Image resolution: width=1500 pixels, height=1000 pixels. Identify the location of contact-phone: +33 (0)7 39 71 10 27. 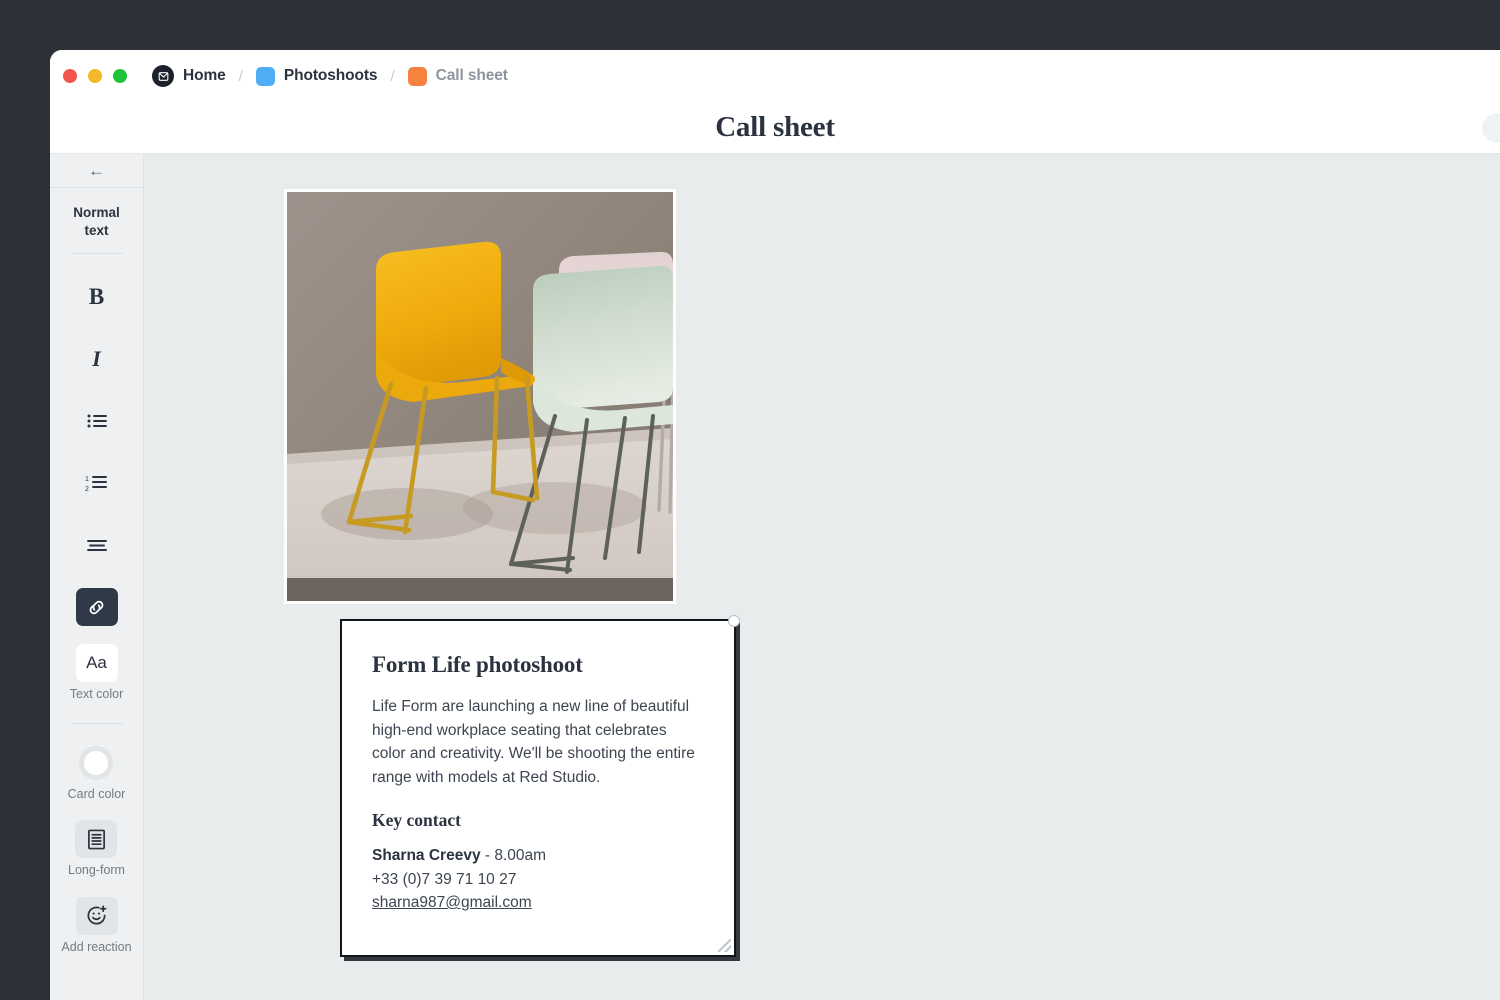
(444, 879).